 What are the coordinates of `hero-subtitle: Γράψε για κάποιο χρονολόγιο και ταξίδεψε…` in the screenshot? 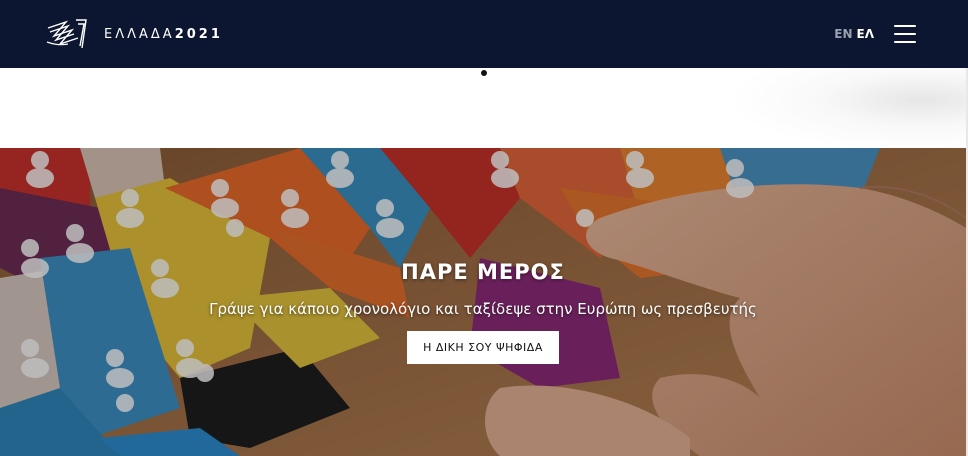 It's located at (483, 309).